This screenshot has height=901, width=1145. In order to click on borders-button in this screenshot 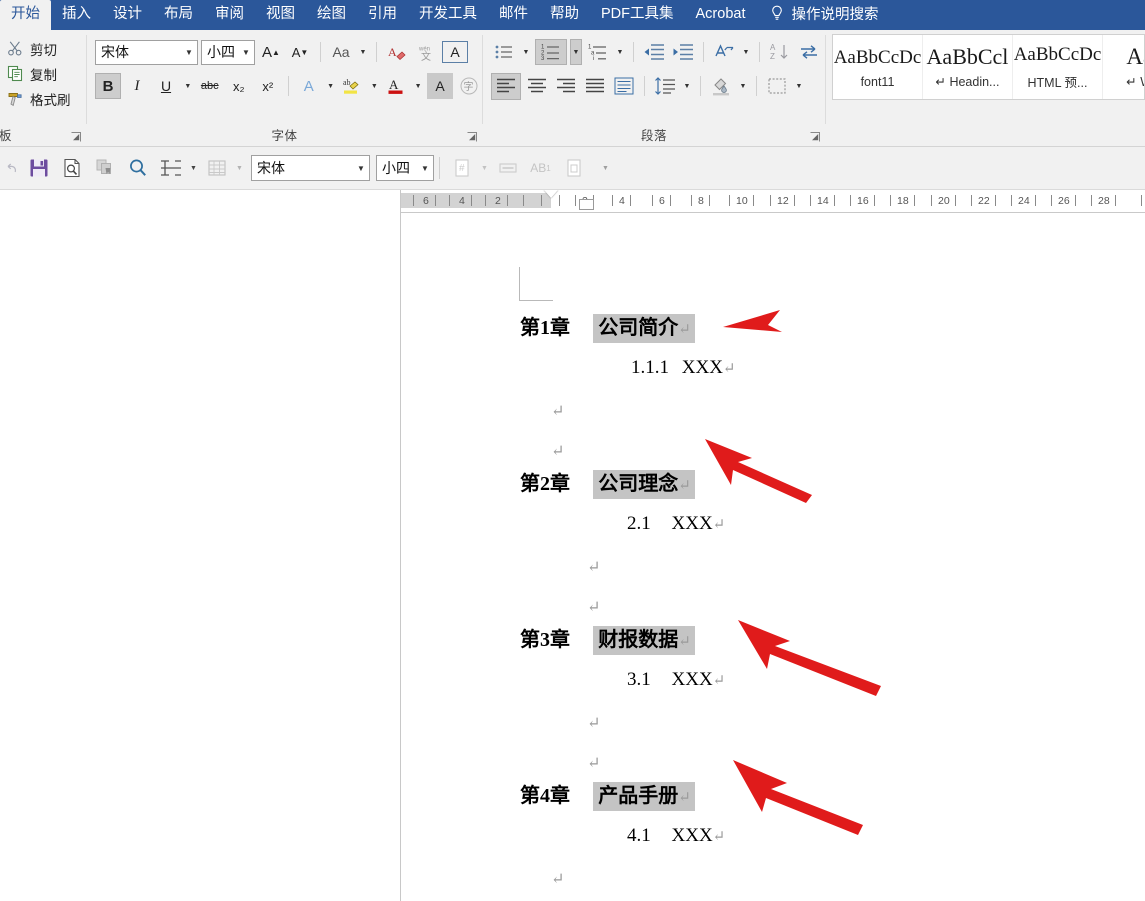, I will do `click(777, 86)`.